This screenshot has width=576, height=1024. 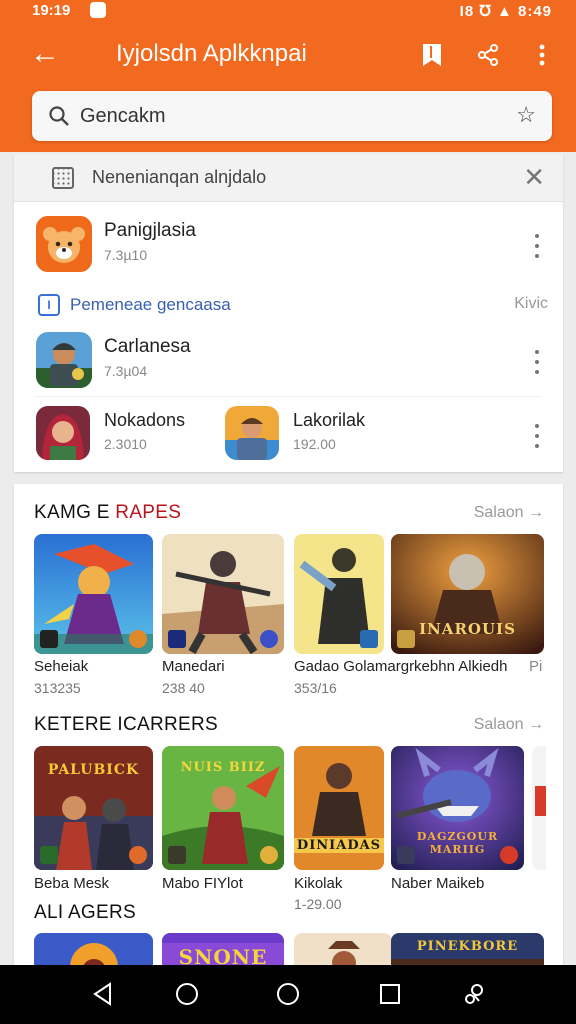 I want to click on search-bar: ☆, so click(x=292, y=116).